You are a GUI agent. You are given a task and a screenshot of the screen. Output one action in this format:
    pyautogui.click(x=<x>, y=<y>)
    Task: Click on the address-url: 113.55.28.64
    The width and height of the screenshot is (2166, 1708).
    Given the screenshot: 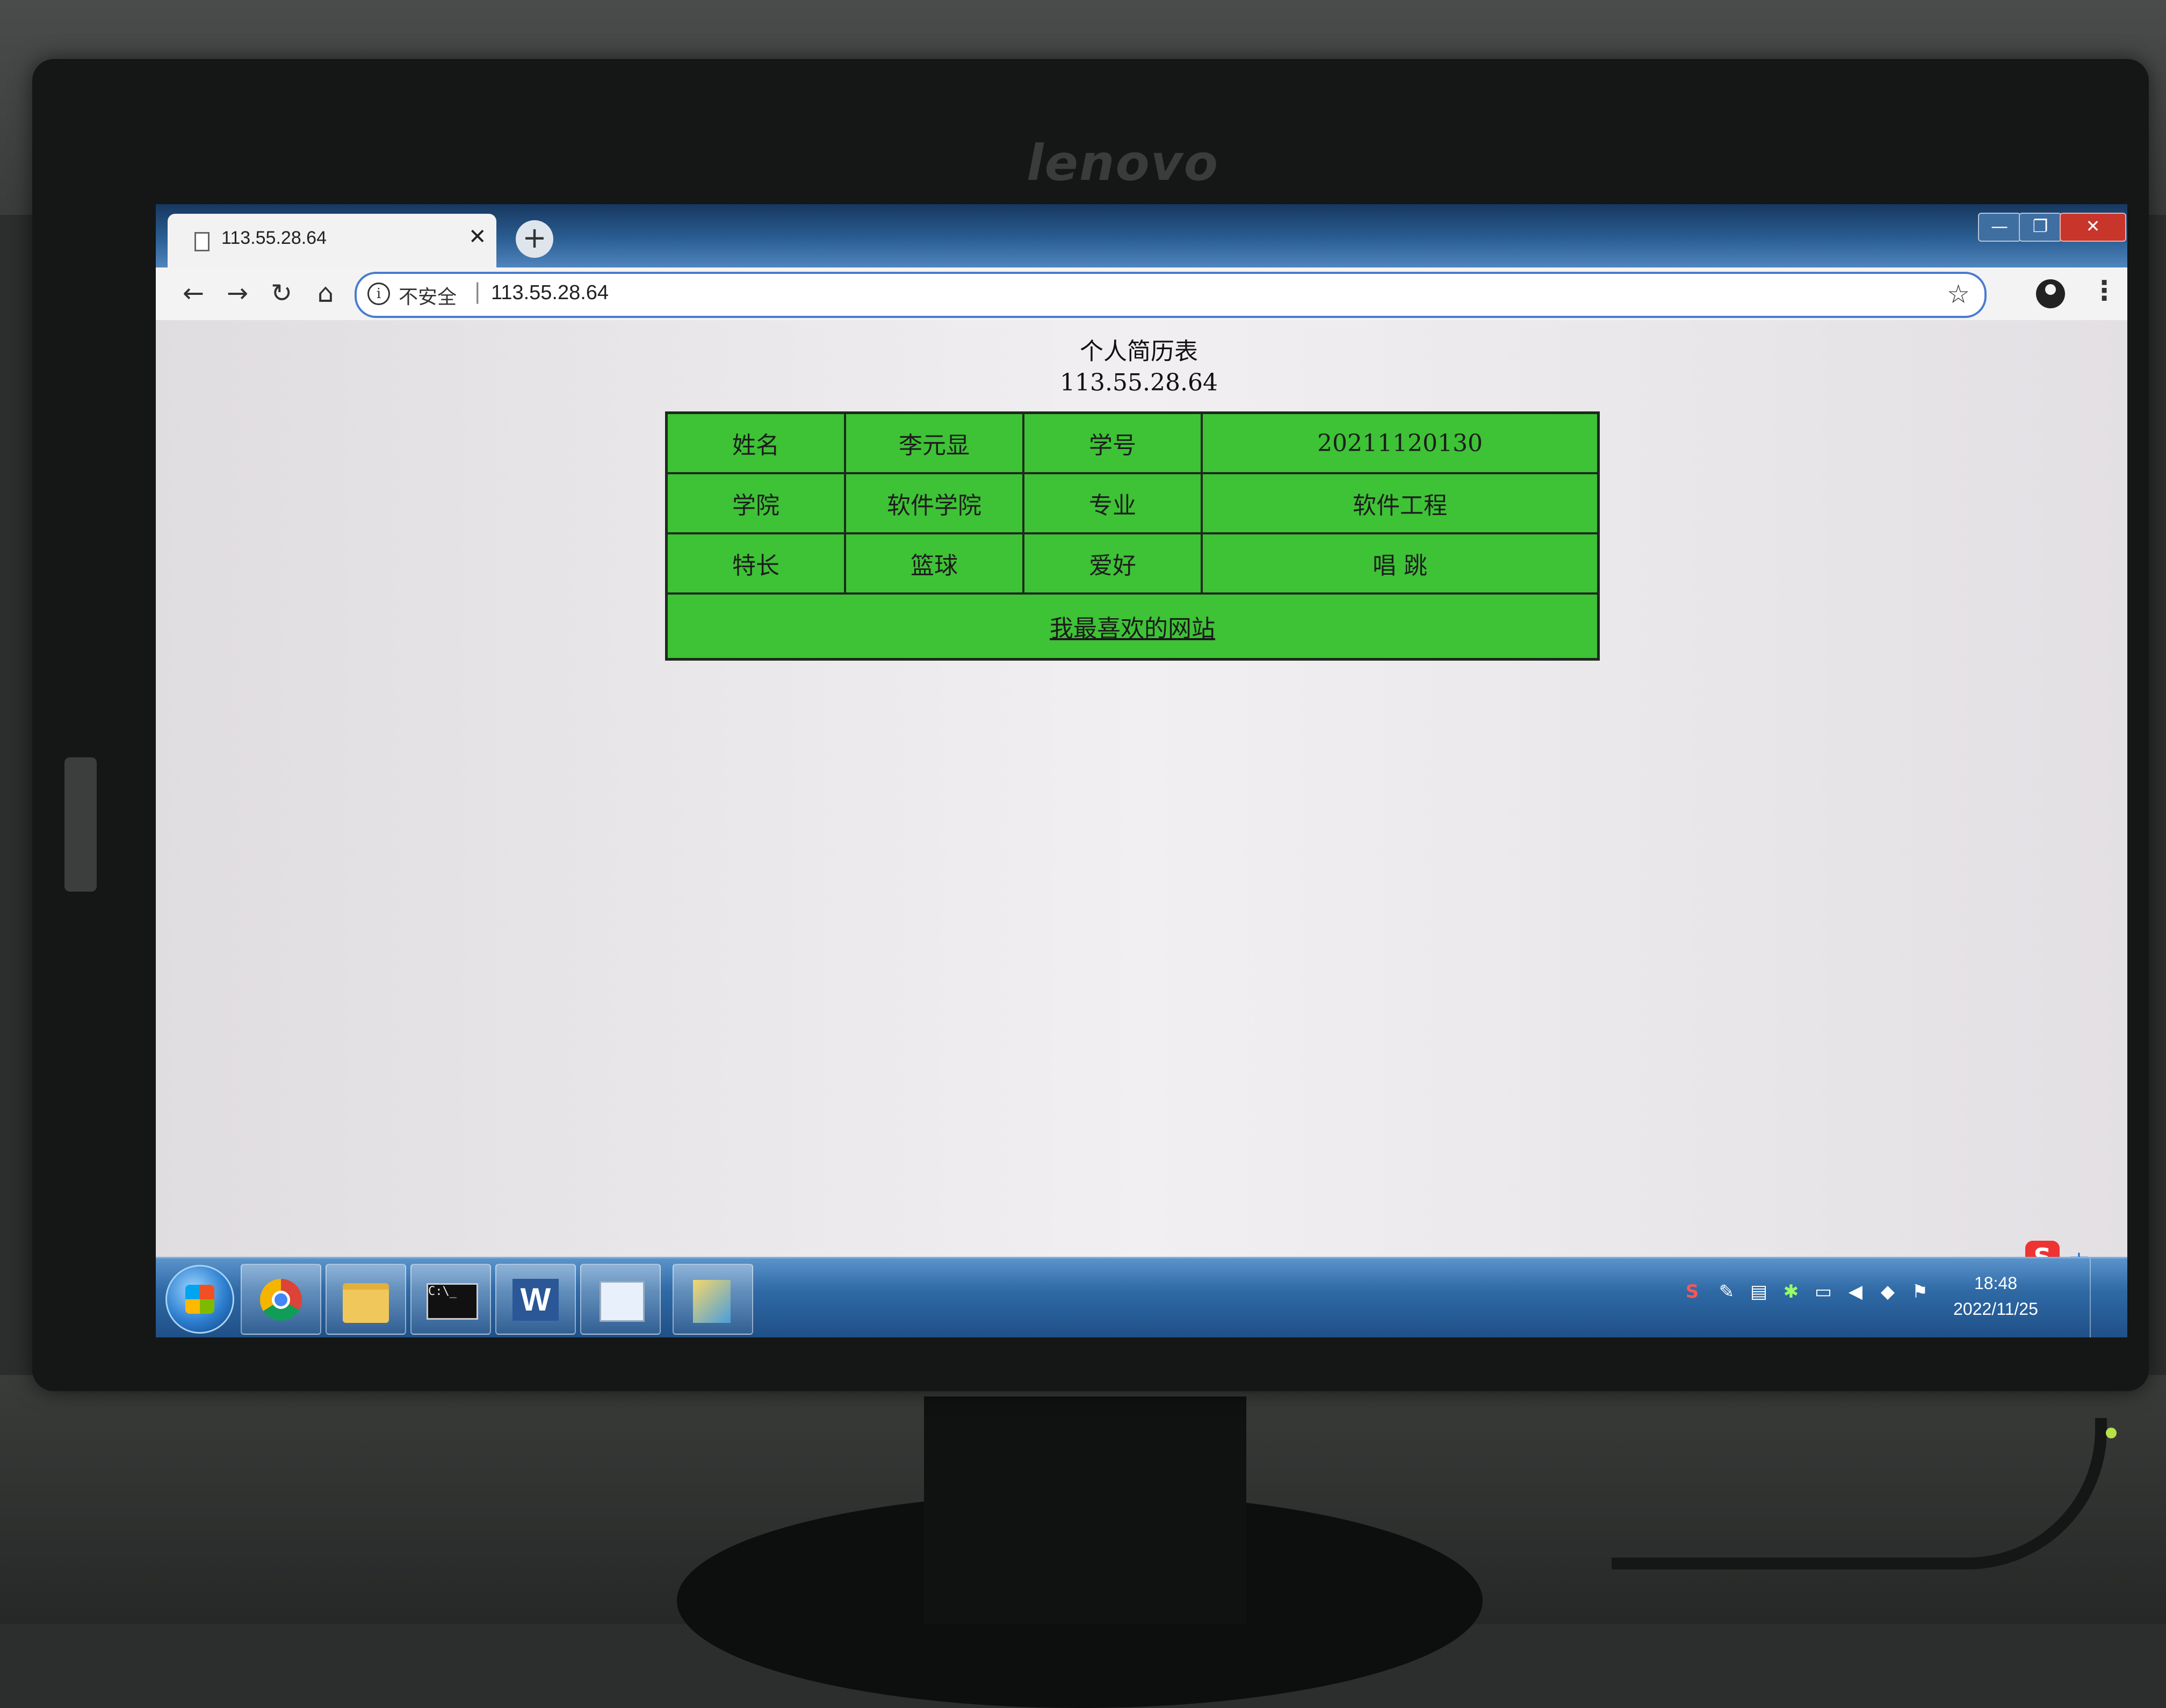 What is the action you would take?
    pyautogui.click(x=550, y=293)
    